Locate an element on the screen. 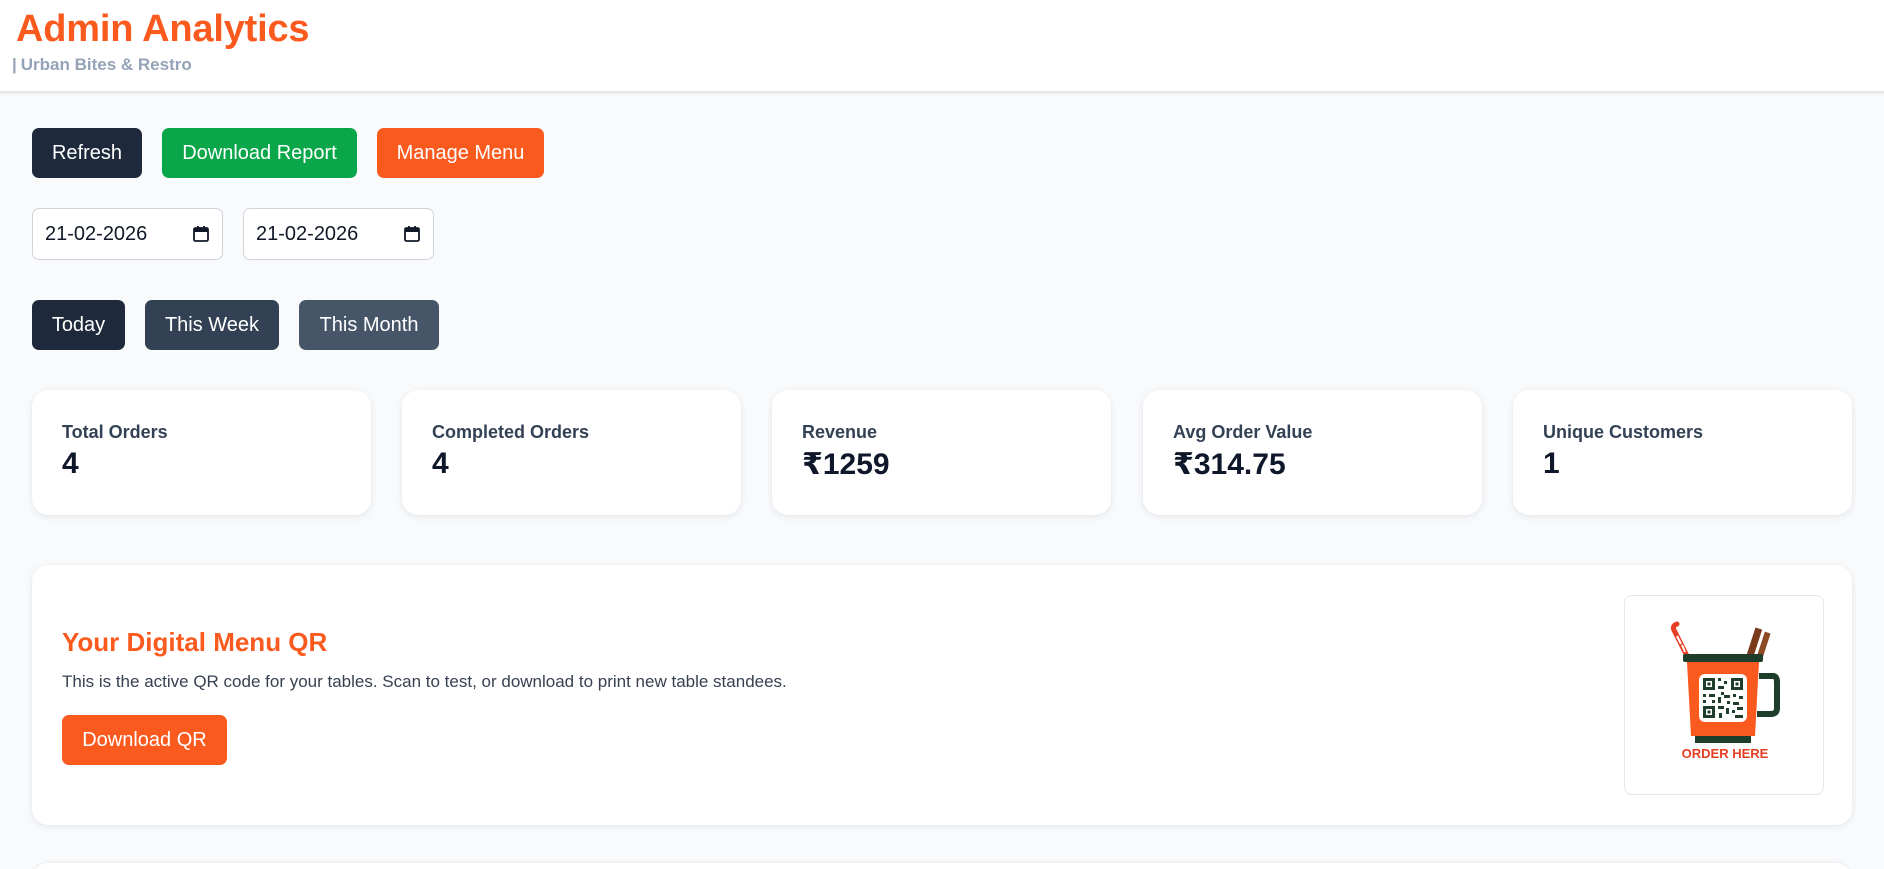 This screenshot has height=869, width=1884. manage-menu-button: Manage Menu is located at coordinates (460, 153).